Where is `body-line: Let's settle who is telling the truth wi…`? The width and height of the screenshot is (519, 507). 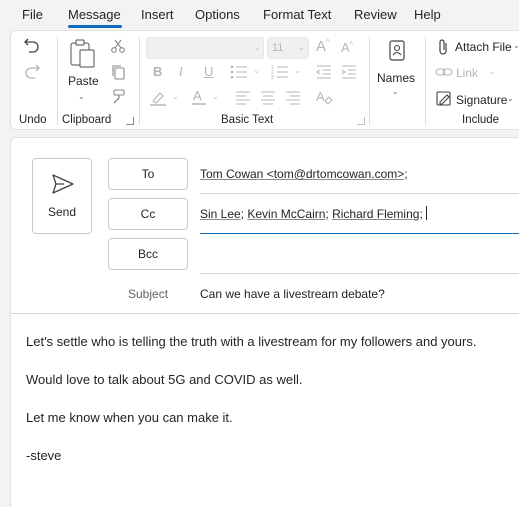 body-line: Let's settle who is telling the truth wi… is located at coordinates (251, 341).